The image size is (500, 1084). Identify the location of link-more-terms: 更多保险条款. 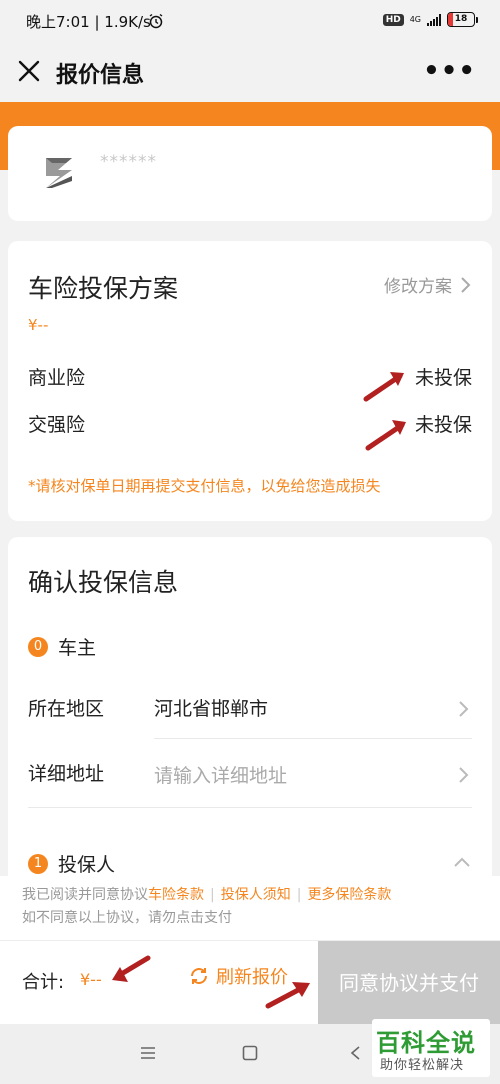
(349, 895).